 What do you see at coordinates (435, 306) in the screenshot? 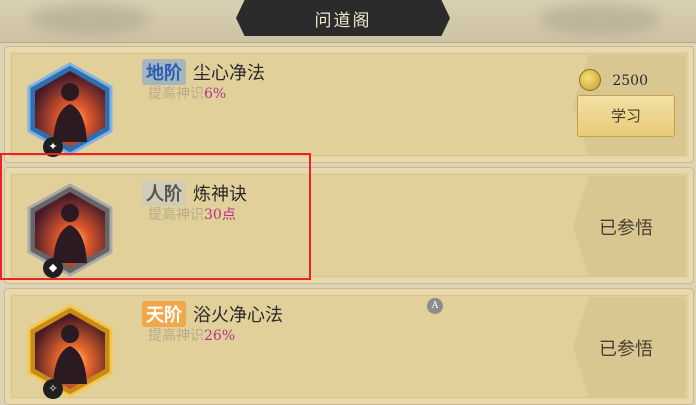
I see `controller-a-button-hint: A` at bounding box center [435, 306].